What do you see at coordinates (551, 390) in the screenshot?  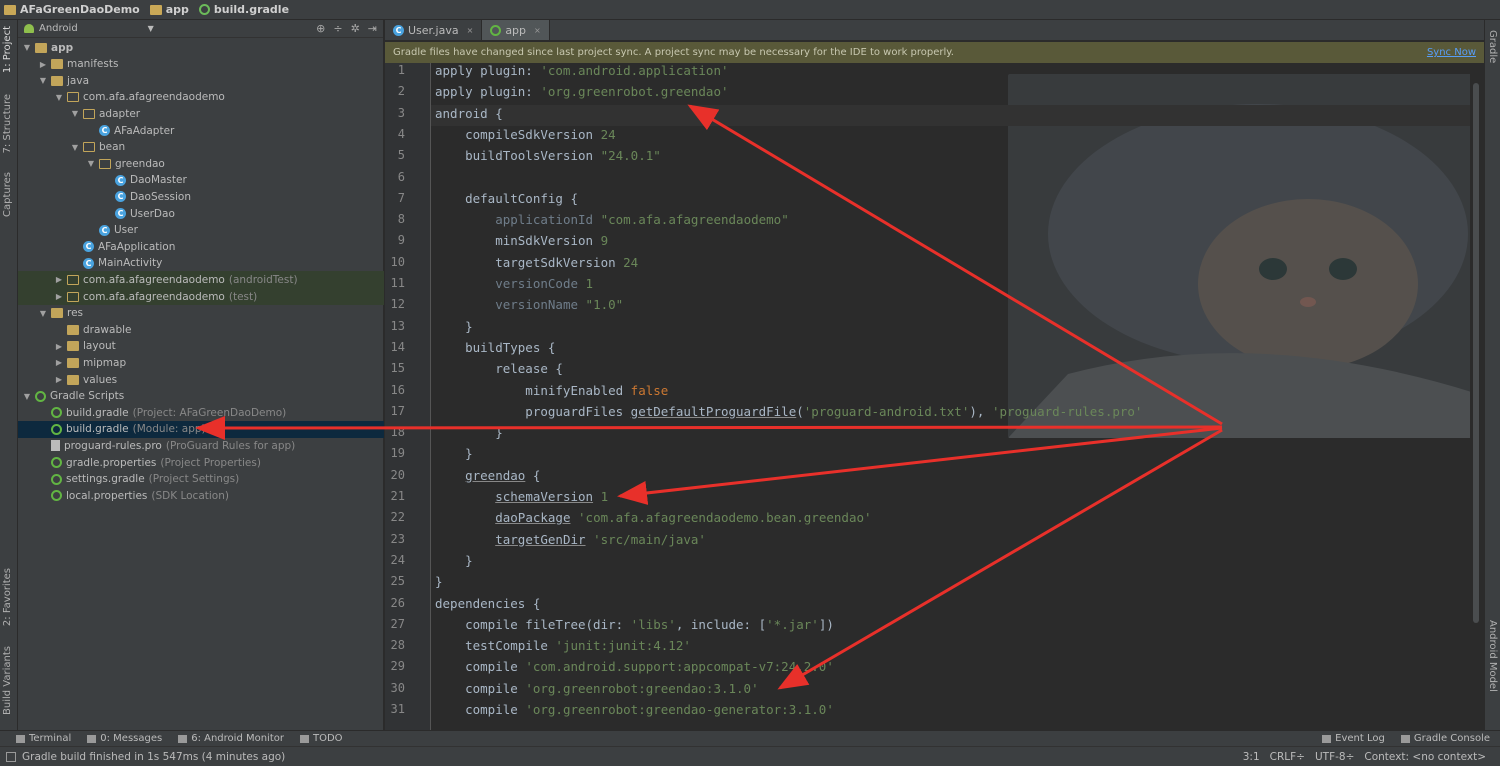 I see `code-line: minifyEnabled false` at bounding box center [551, 390].